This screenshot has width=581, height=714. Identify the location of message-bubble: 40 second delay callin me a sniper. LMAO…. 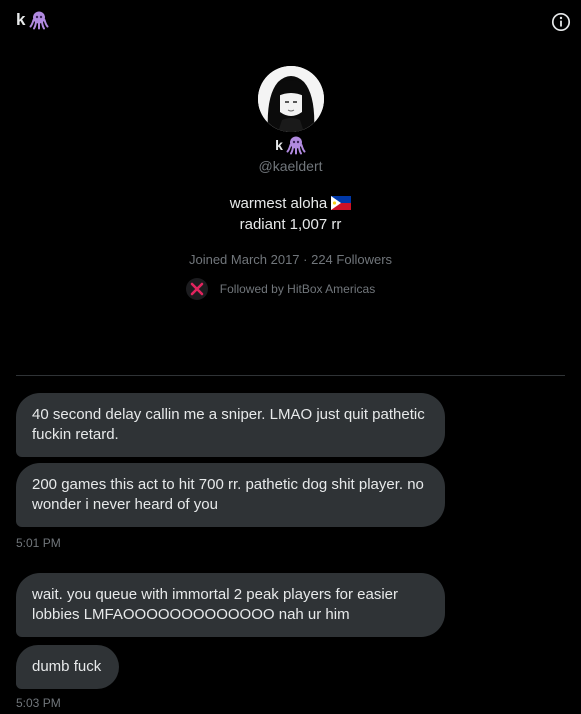
(230, 425).